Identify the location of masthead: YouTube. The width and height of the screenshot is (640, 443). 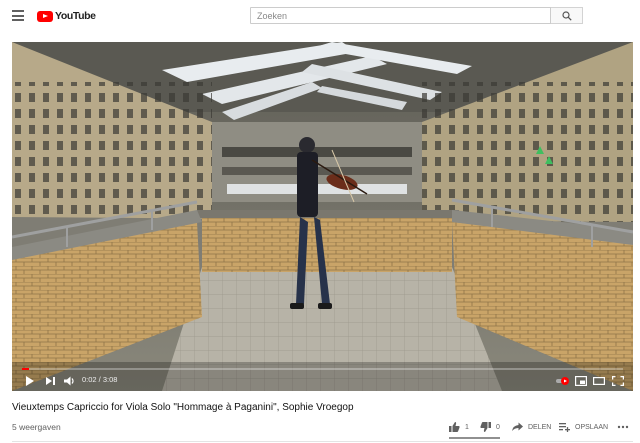
(320, 16).